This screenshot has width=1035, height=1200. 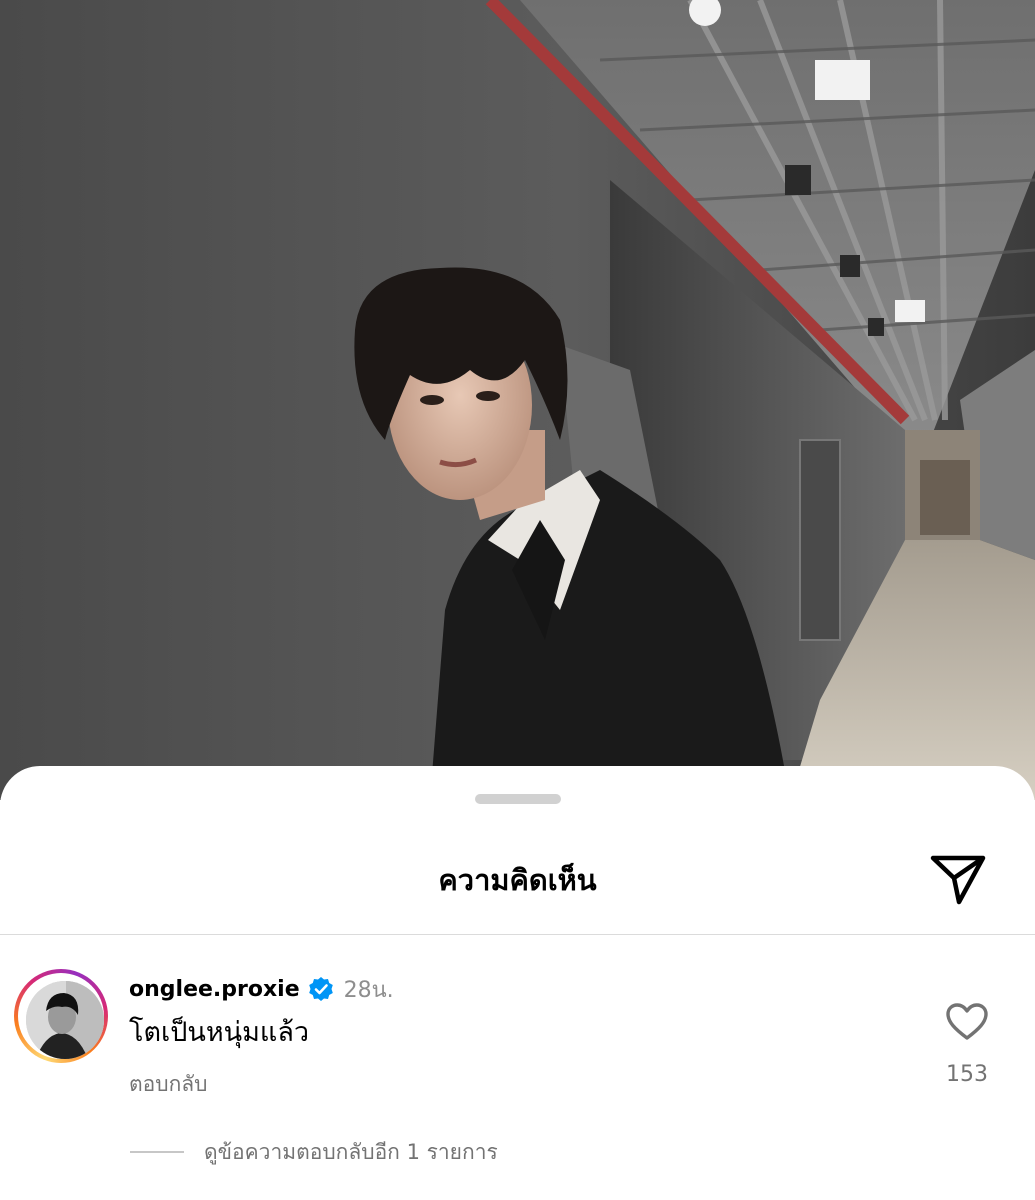 What do you see at coordinates (517, 934) in the screenshot?
I see `header-divider` at bounding box center [517, 934].